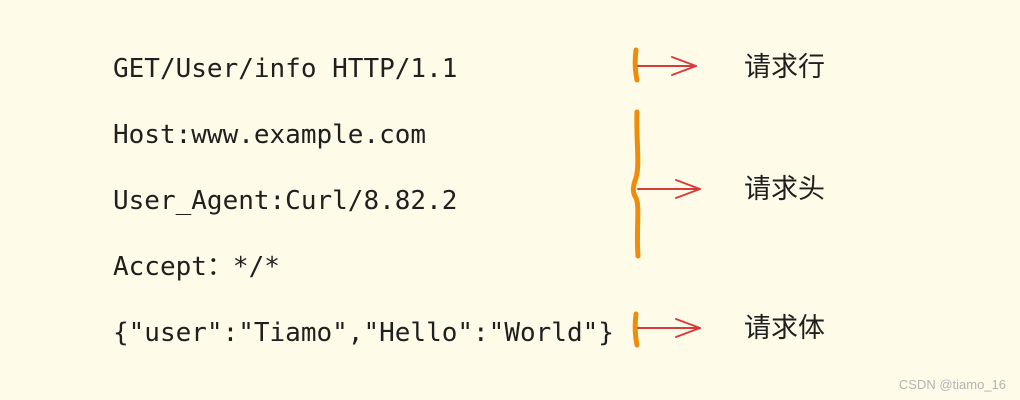 The image size is (1020, 400). What do you see at coordinates (667, 66) in the screenshot?
I see `request-line-arrow` at bounding box center [667, 66].